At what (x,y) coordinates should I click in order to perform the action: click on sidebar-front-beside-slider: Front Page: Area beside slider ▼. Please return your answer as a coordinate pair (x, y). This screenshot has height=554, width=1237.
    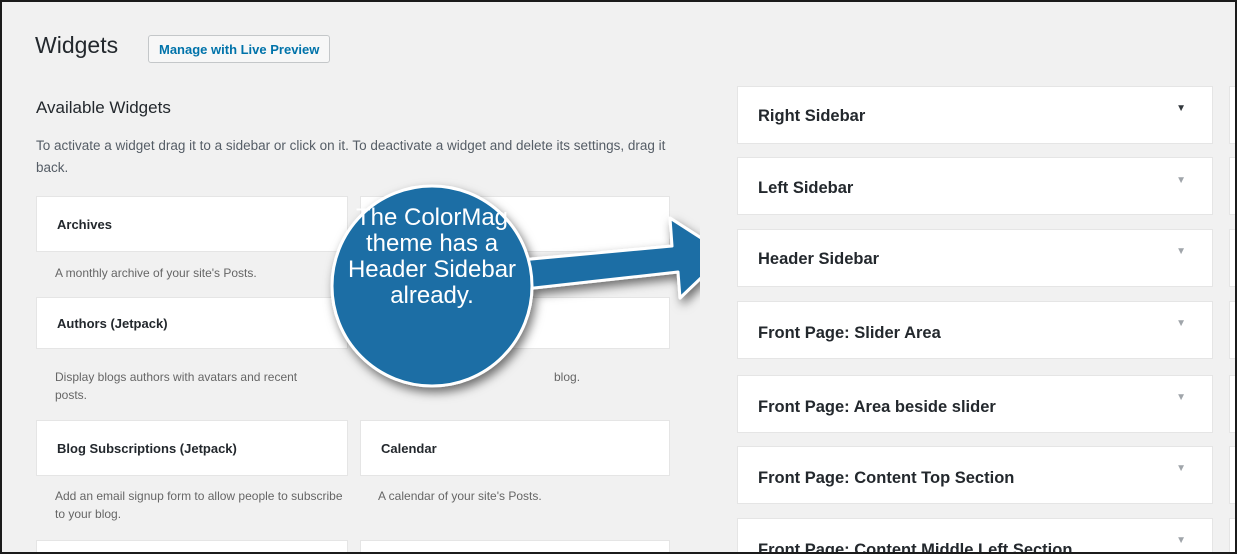
    Looking at the image, I should click on (975, 404).